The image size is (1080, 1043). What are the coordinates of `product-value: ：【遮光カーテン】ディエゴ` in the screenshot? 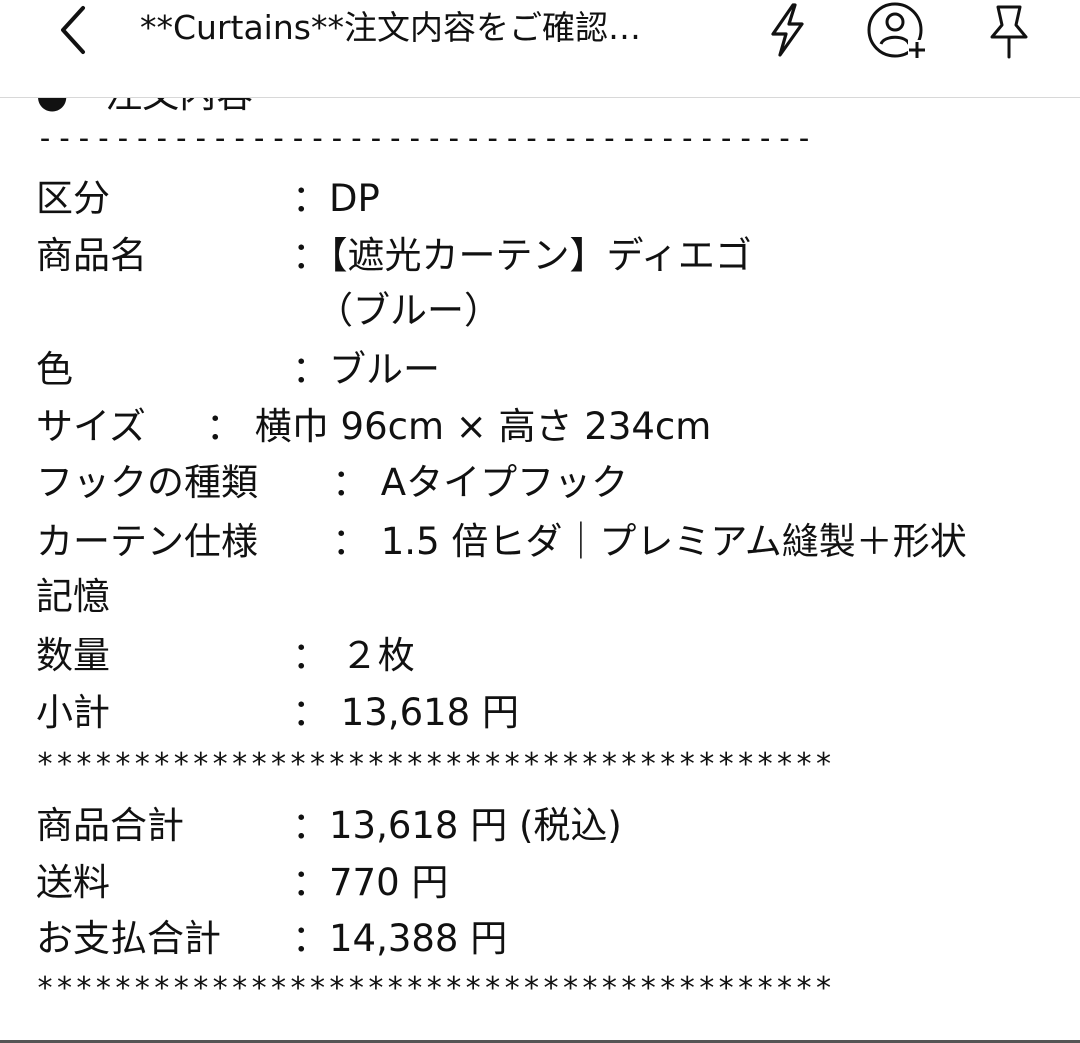 It's located at (522, 255).